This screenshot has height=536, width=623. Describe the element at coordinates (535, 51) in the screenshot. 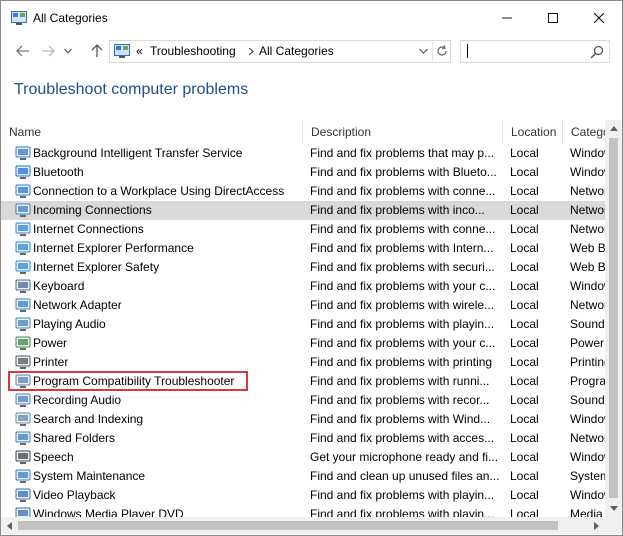

I see `search-input` at that location.